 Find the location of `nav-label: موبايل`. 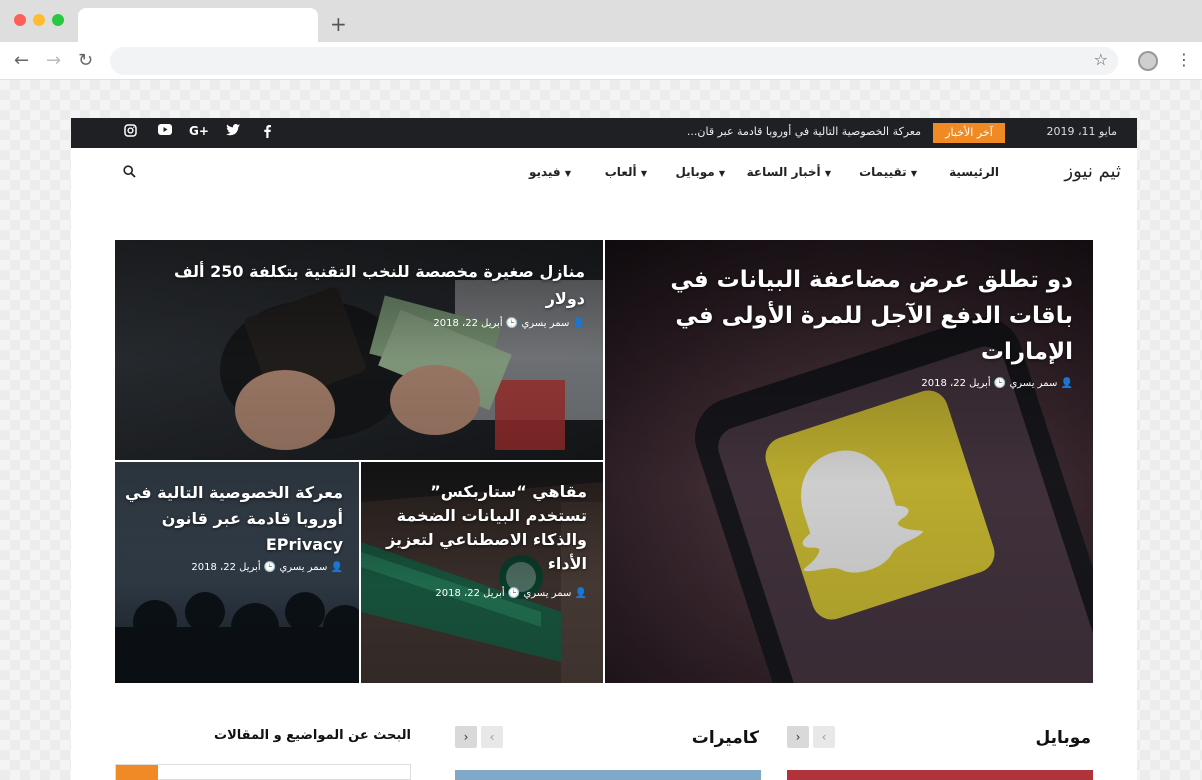

nav-label: موبايل is located at coordinates (695, 172).